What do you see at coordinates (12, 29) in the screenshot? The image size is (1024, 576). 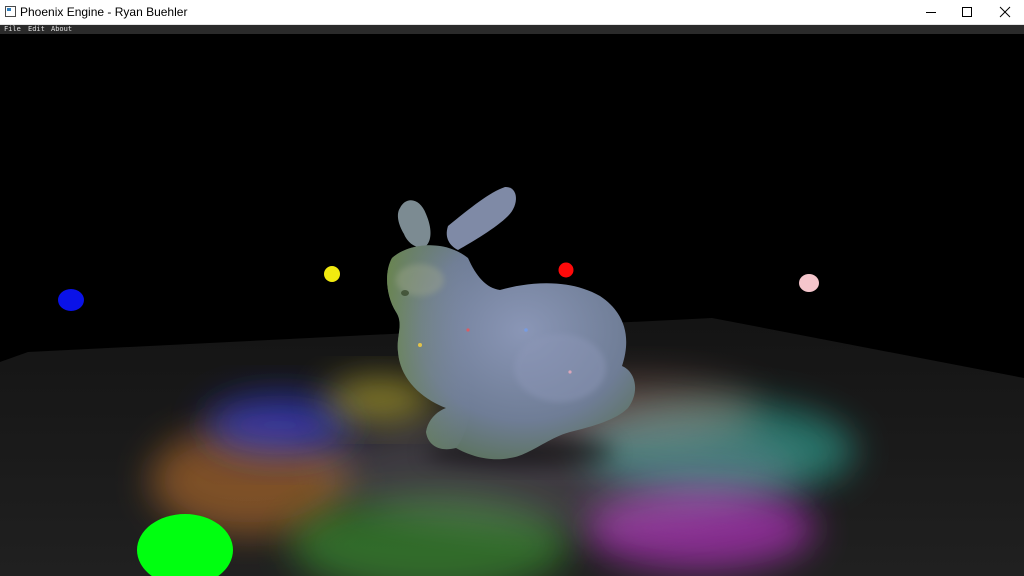 I see `menu-file: File` at bounding box center [12, 29].